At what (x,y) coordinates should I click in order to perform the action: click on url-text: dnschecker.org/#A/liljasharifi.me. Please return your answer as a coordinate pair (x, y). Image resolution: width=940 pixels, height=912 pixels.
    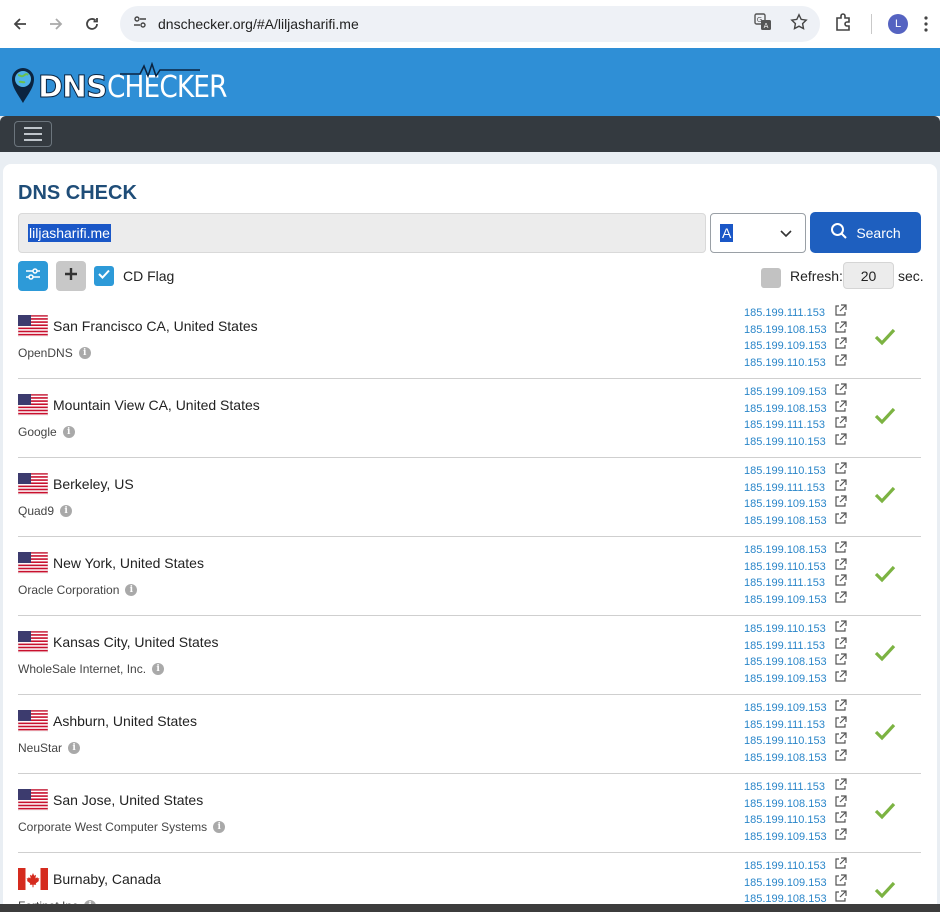
    Looking at the image, I should click on (258, 24).